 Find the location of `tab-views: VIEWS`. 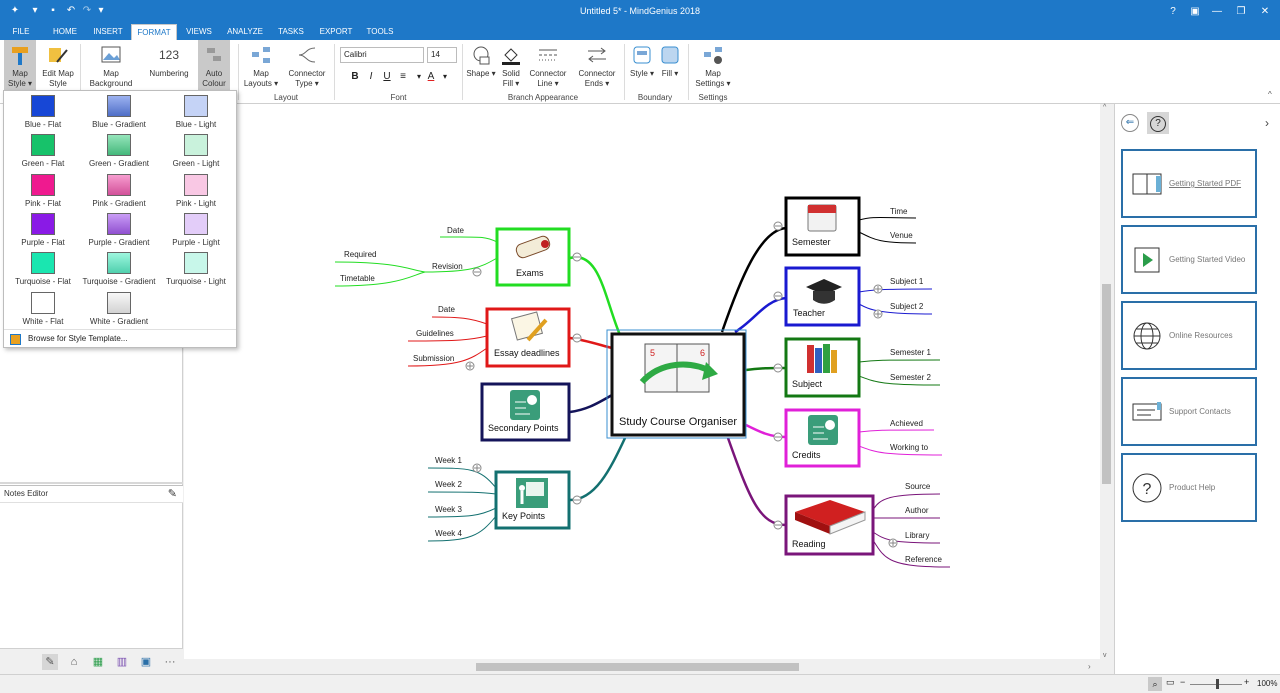

tab-views: VIEWS is located at coordinates (199, 32).